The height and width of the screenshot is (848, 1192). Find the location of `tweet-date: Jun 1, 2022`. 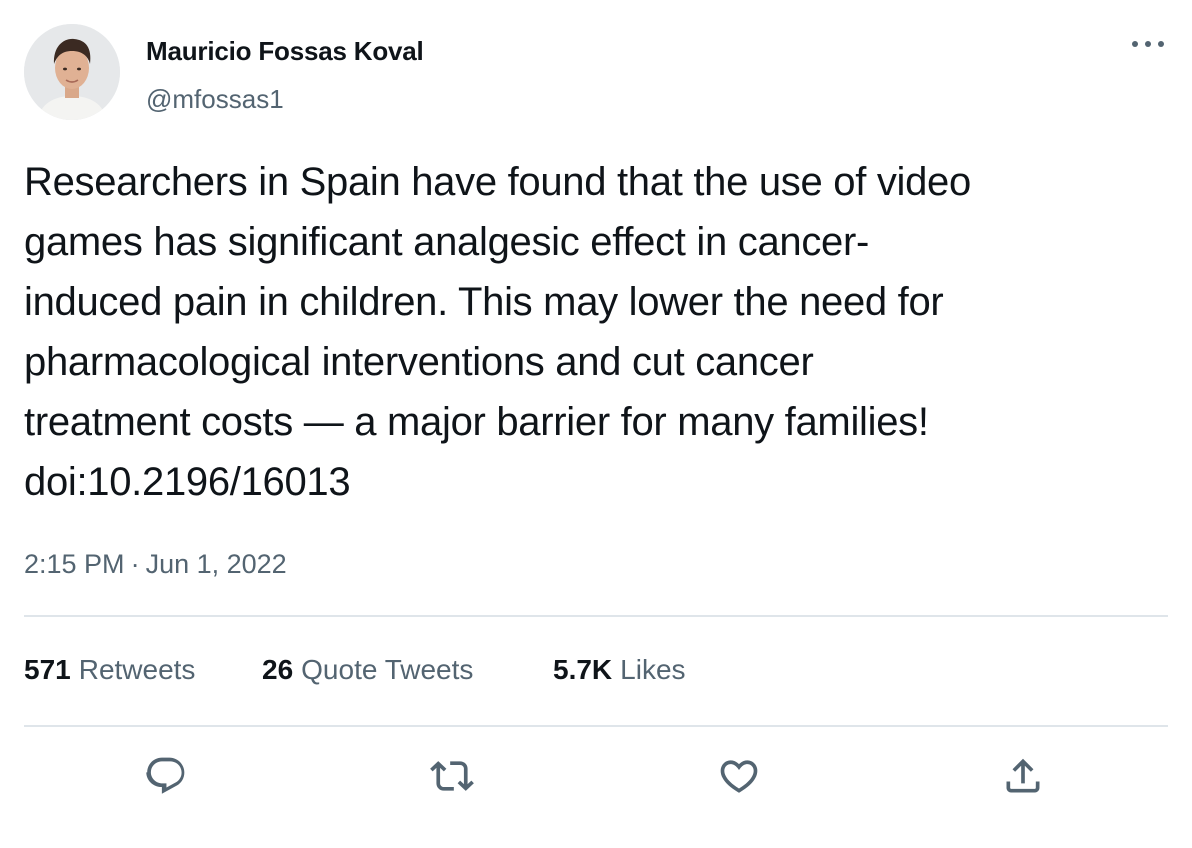

tweet-date: Jun 1, 2022 is located at coordinates (216, 564).